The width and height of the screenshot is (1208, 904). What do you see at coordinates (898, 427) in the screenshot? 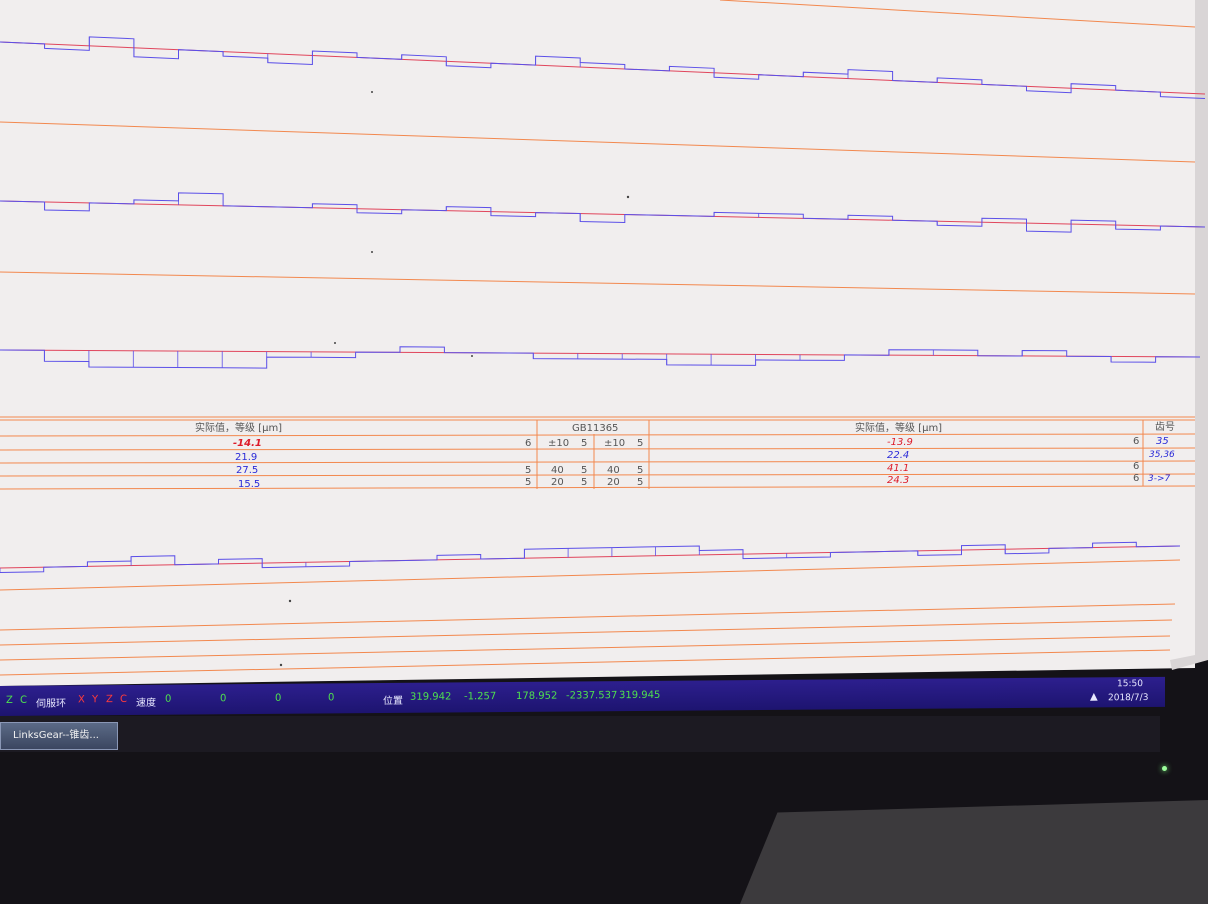
I see `right-header: 实际值，等级 [µm]` at bounding box center [898, 427].